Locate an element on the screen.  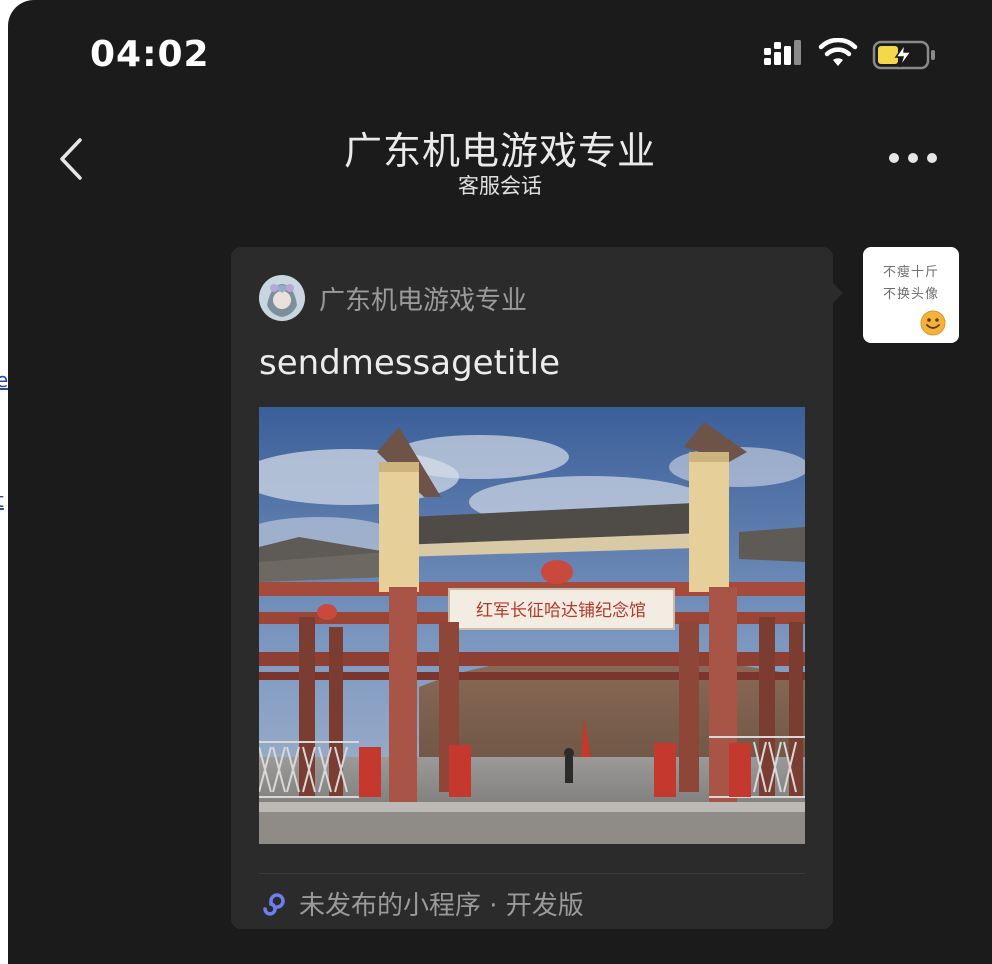
wifi-icon is located at coordinates (838, 52).